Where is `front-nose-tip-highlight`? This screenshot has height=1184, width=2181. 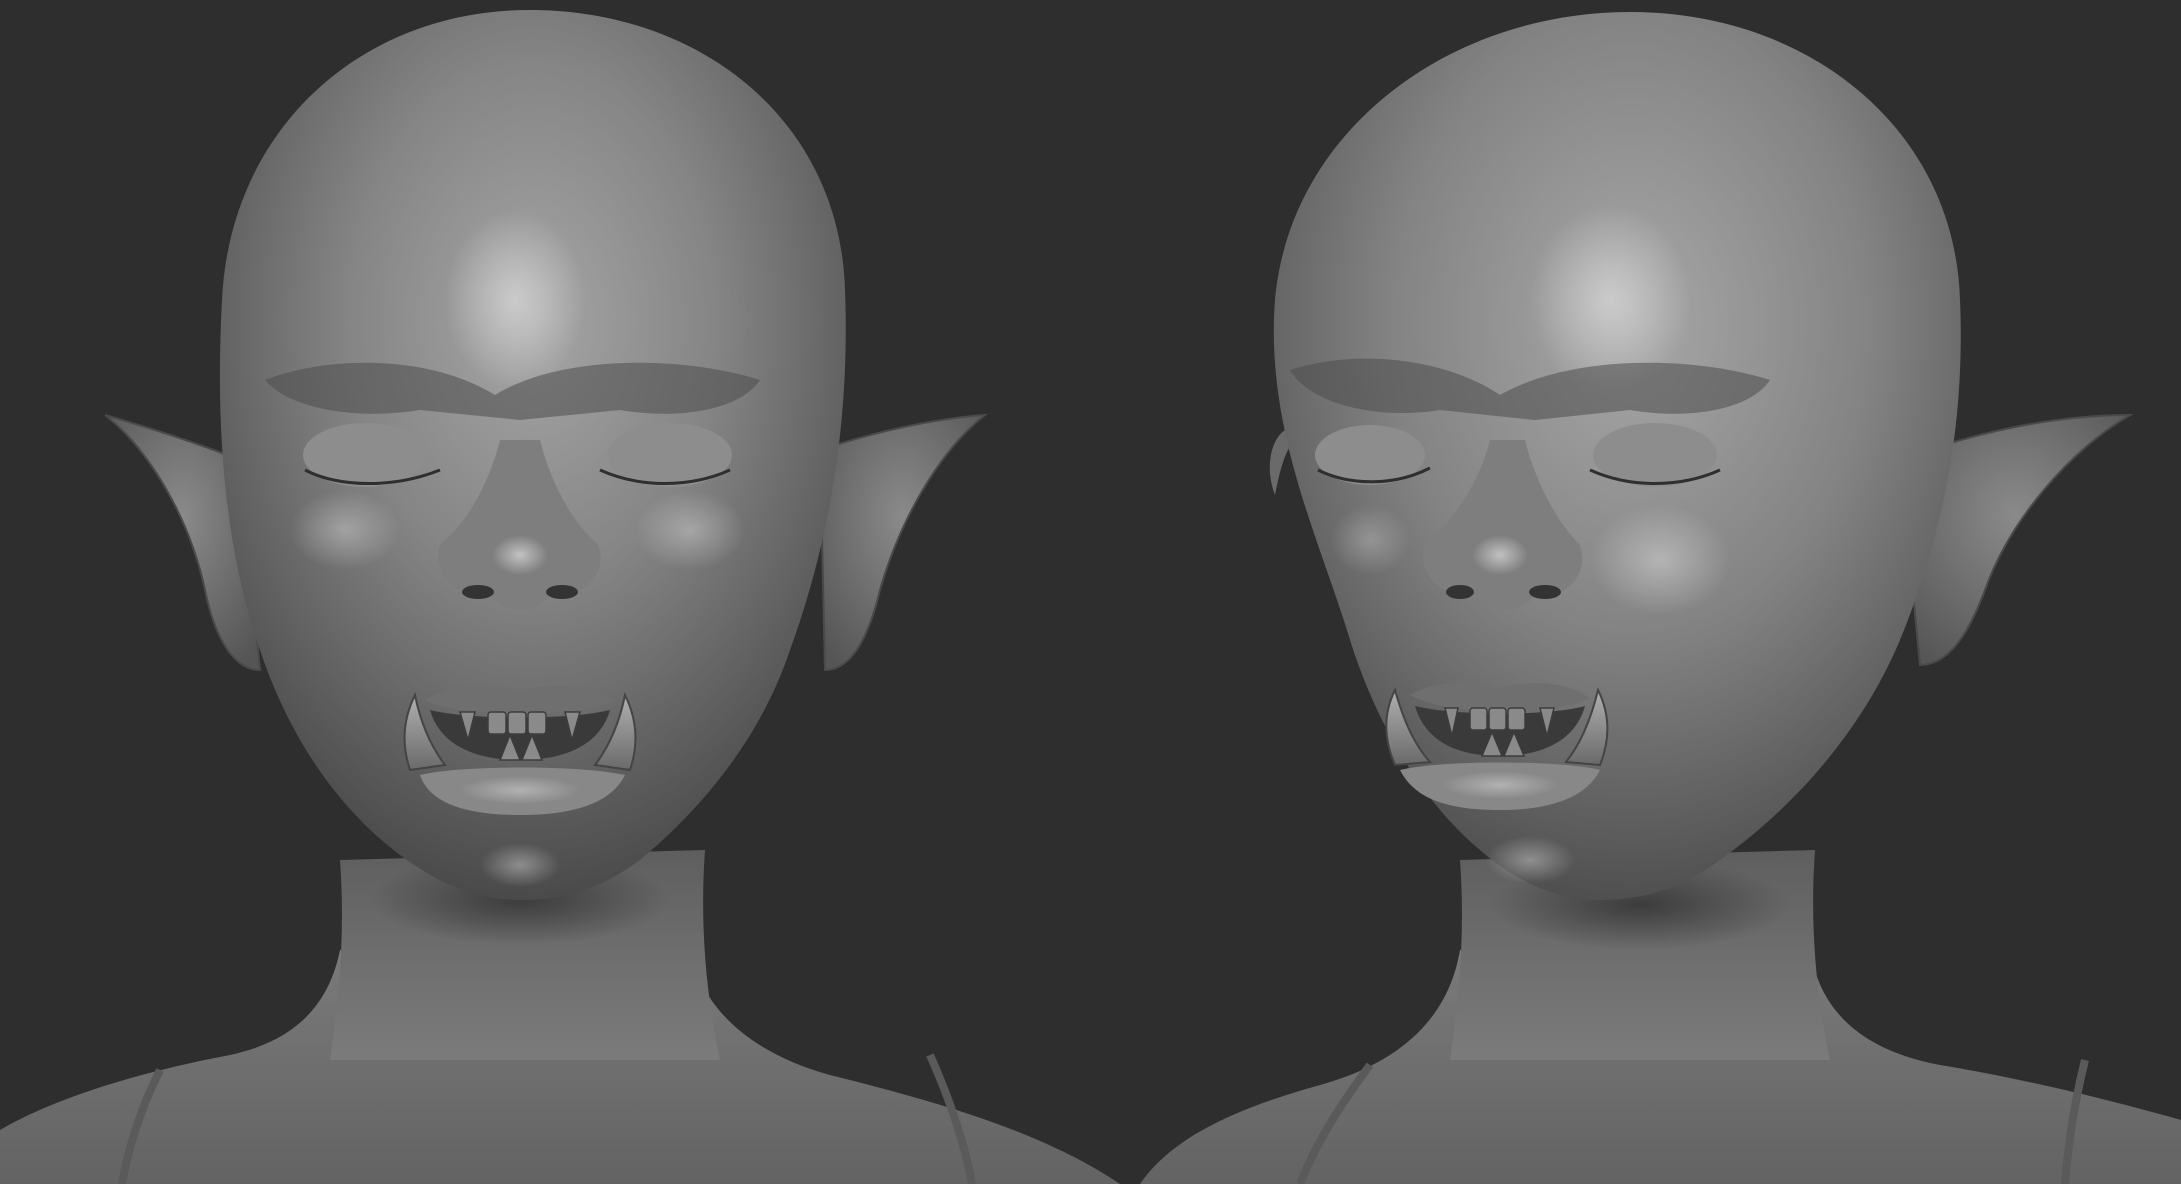
front-nose-tip-highlight is located at coordinates (520, 555).